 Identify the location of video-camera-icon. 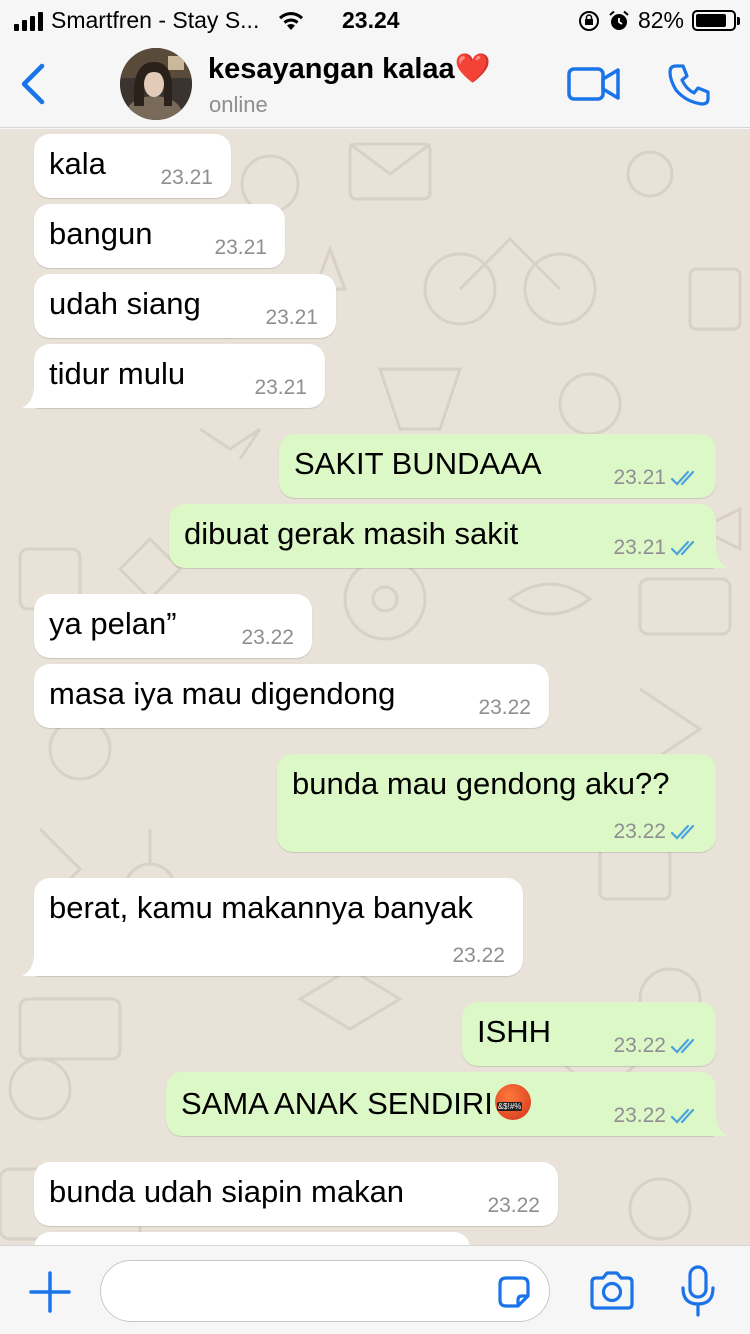
(594, 84).